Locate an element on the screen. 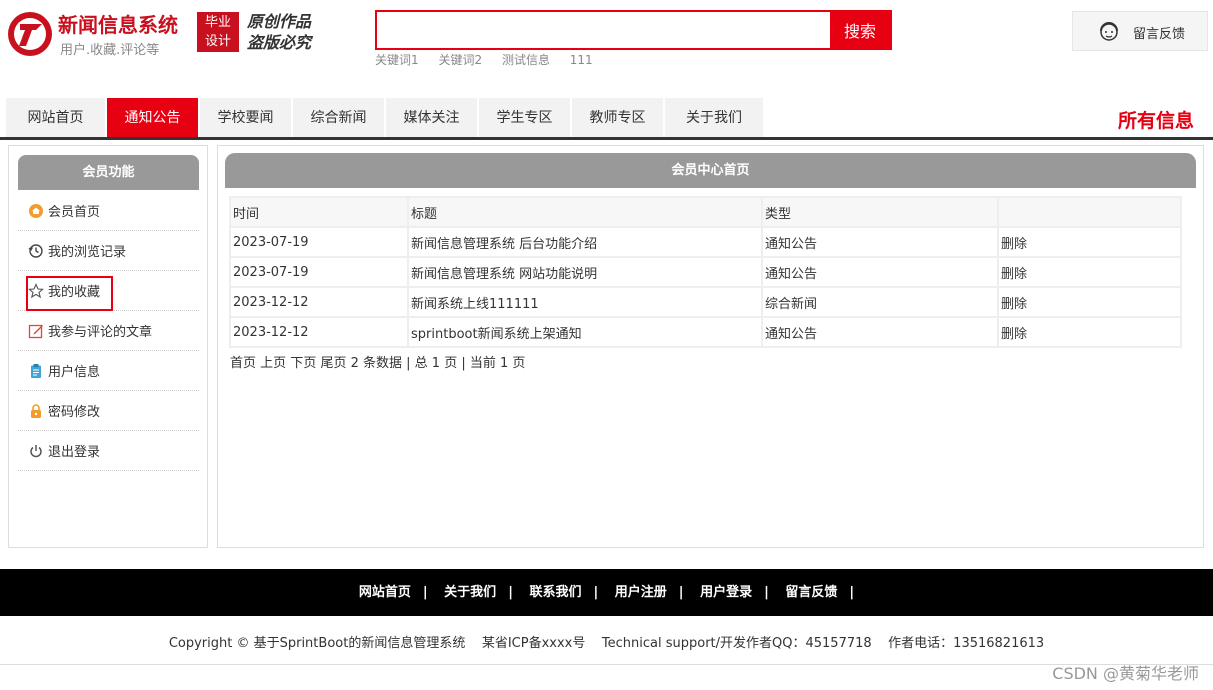  pager-next: 下页 is located at coordinates (303, 363).